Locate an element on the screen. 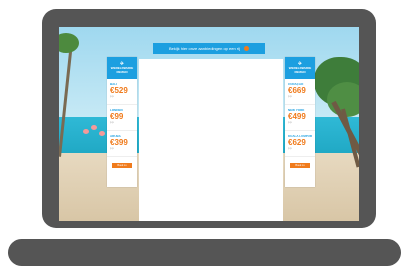 Image resolution: width=401 pixels, height=267 pixels. deal-item: KUALA LUMPUR €629 p.p. is located at coordinates (300, 144).